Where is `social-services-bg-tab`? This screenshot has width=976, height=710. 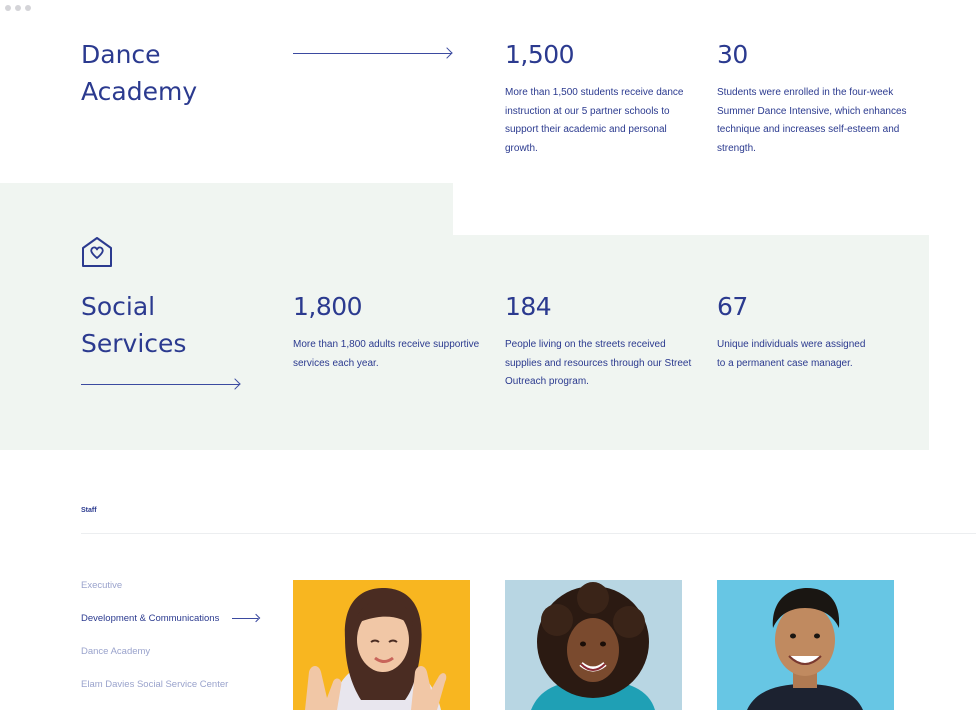 social-services-bg-tab is located at coordinates (226, 209).